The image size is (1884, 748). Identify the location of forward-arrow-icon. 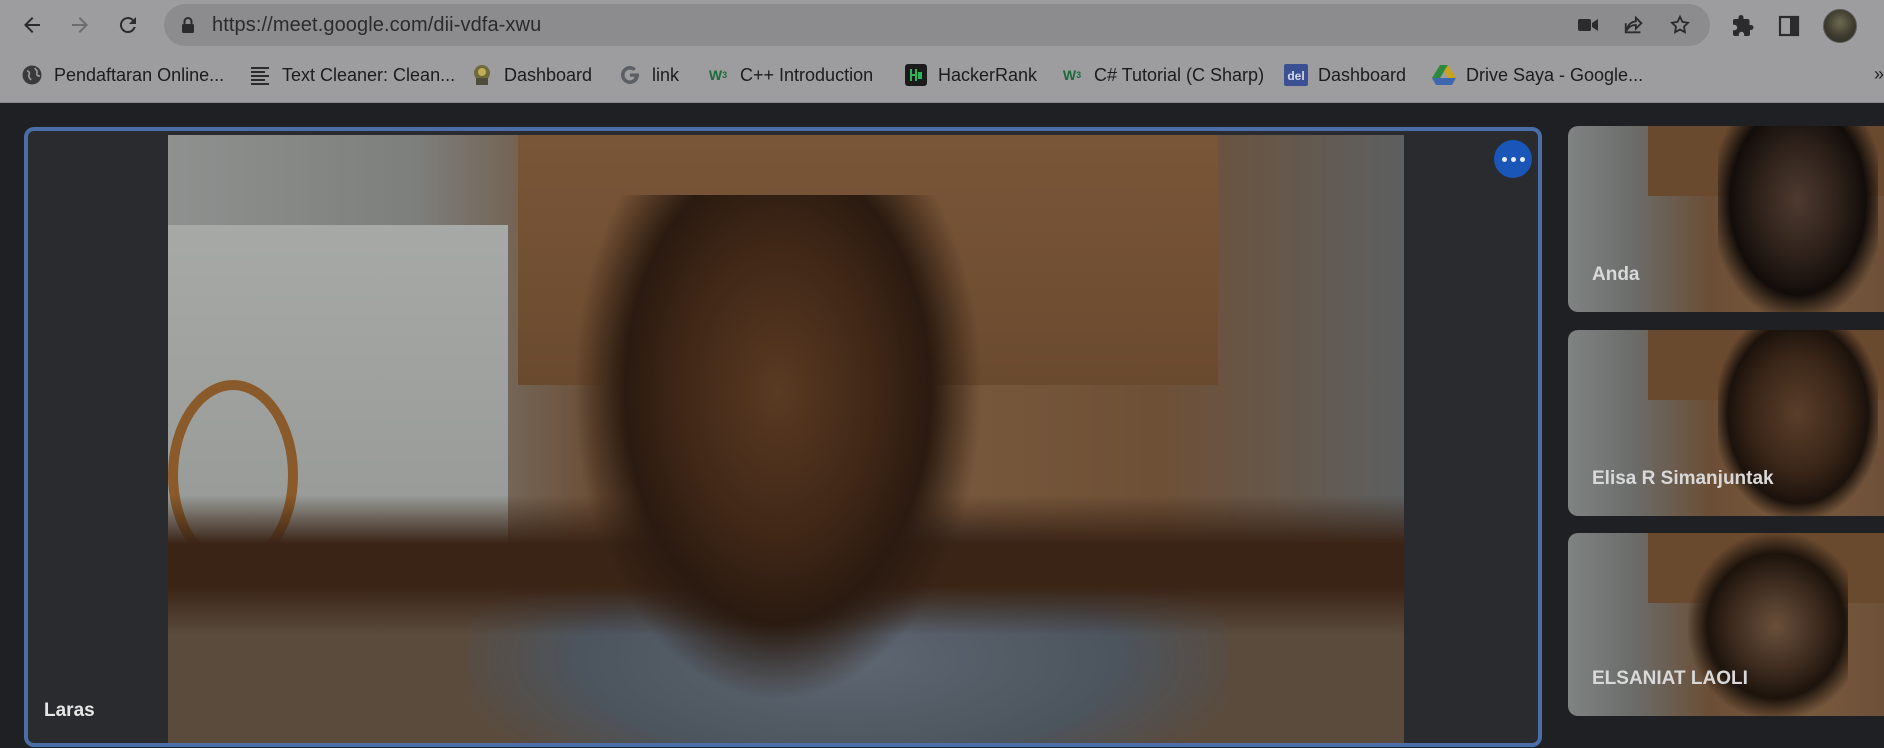
(80, 25).